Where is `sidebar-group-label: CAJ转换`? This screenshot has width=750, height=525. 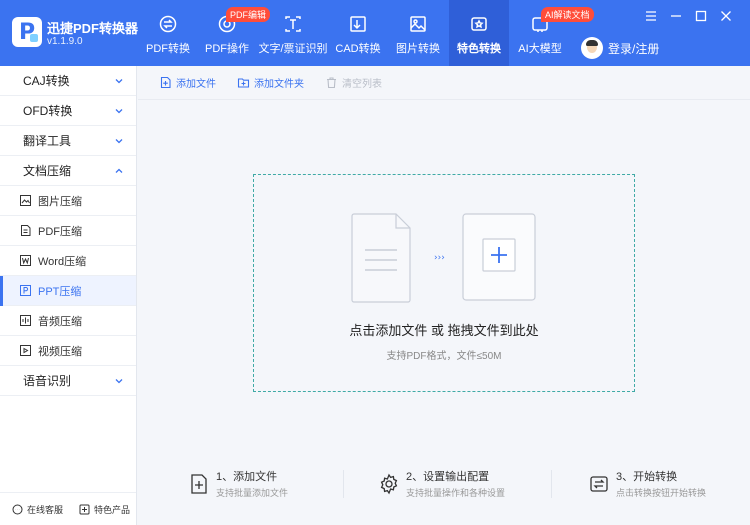
sidebar-group-label: CAJ转换 is located at coordinates (46, 81).